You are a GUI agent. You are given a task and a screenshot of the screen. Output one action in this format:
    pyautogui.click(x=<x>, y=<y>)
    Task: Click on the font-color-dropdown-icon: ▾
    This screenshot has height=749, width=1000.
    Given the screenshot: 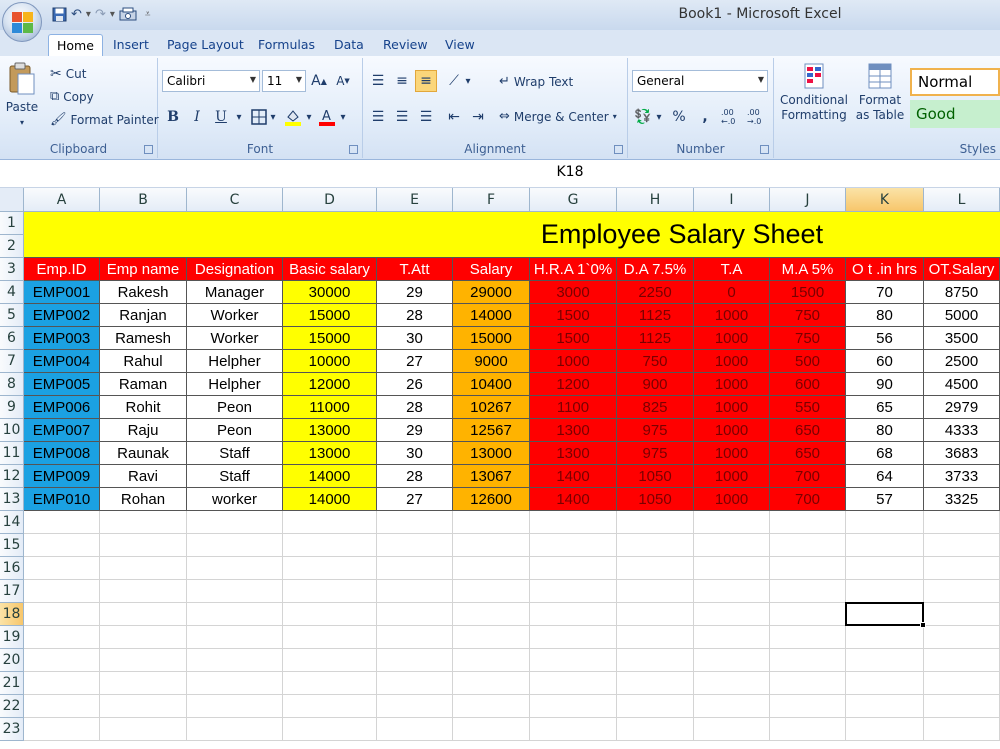 What is the action you would take?
    pyautogui.click(x=343, y=117)
    